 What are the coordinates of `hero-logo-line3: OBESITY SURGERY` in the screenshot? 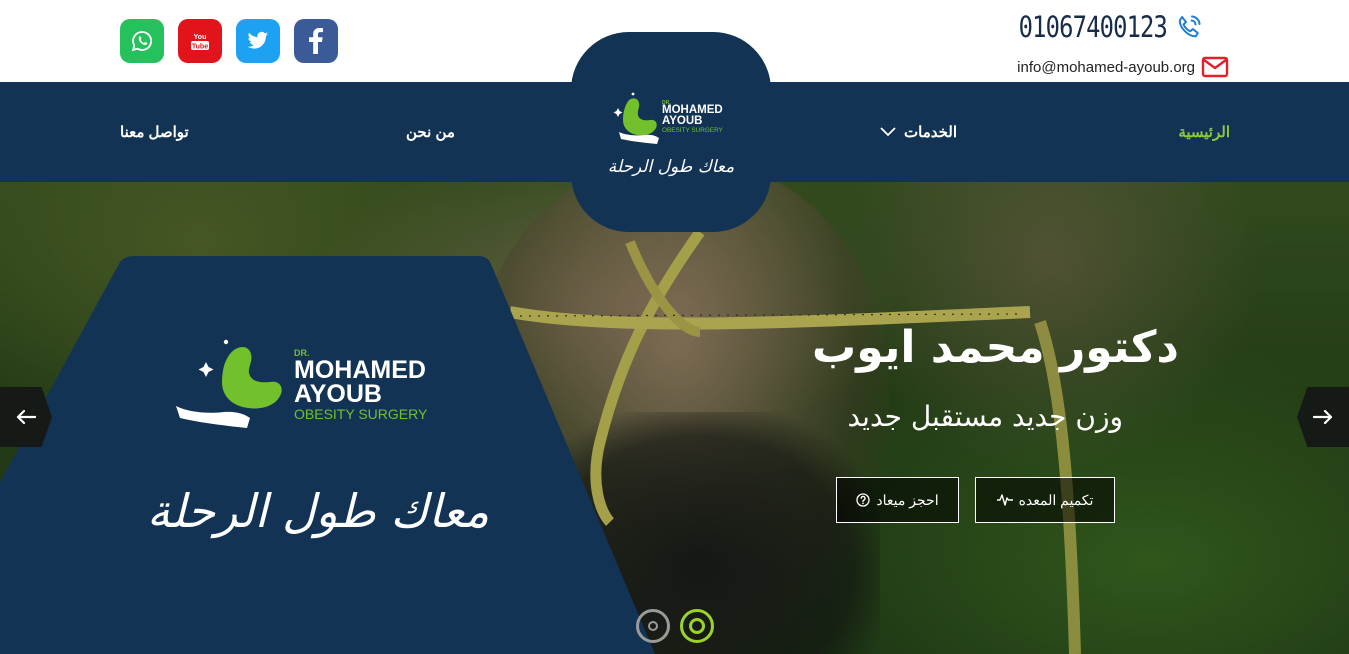 It's located at (361, 414).